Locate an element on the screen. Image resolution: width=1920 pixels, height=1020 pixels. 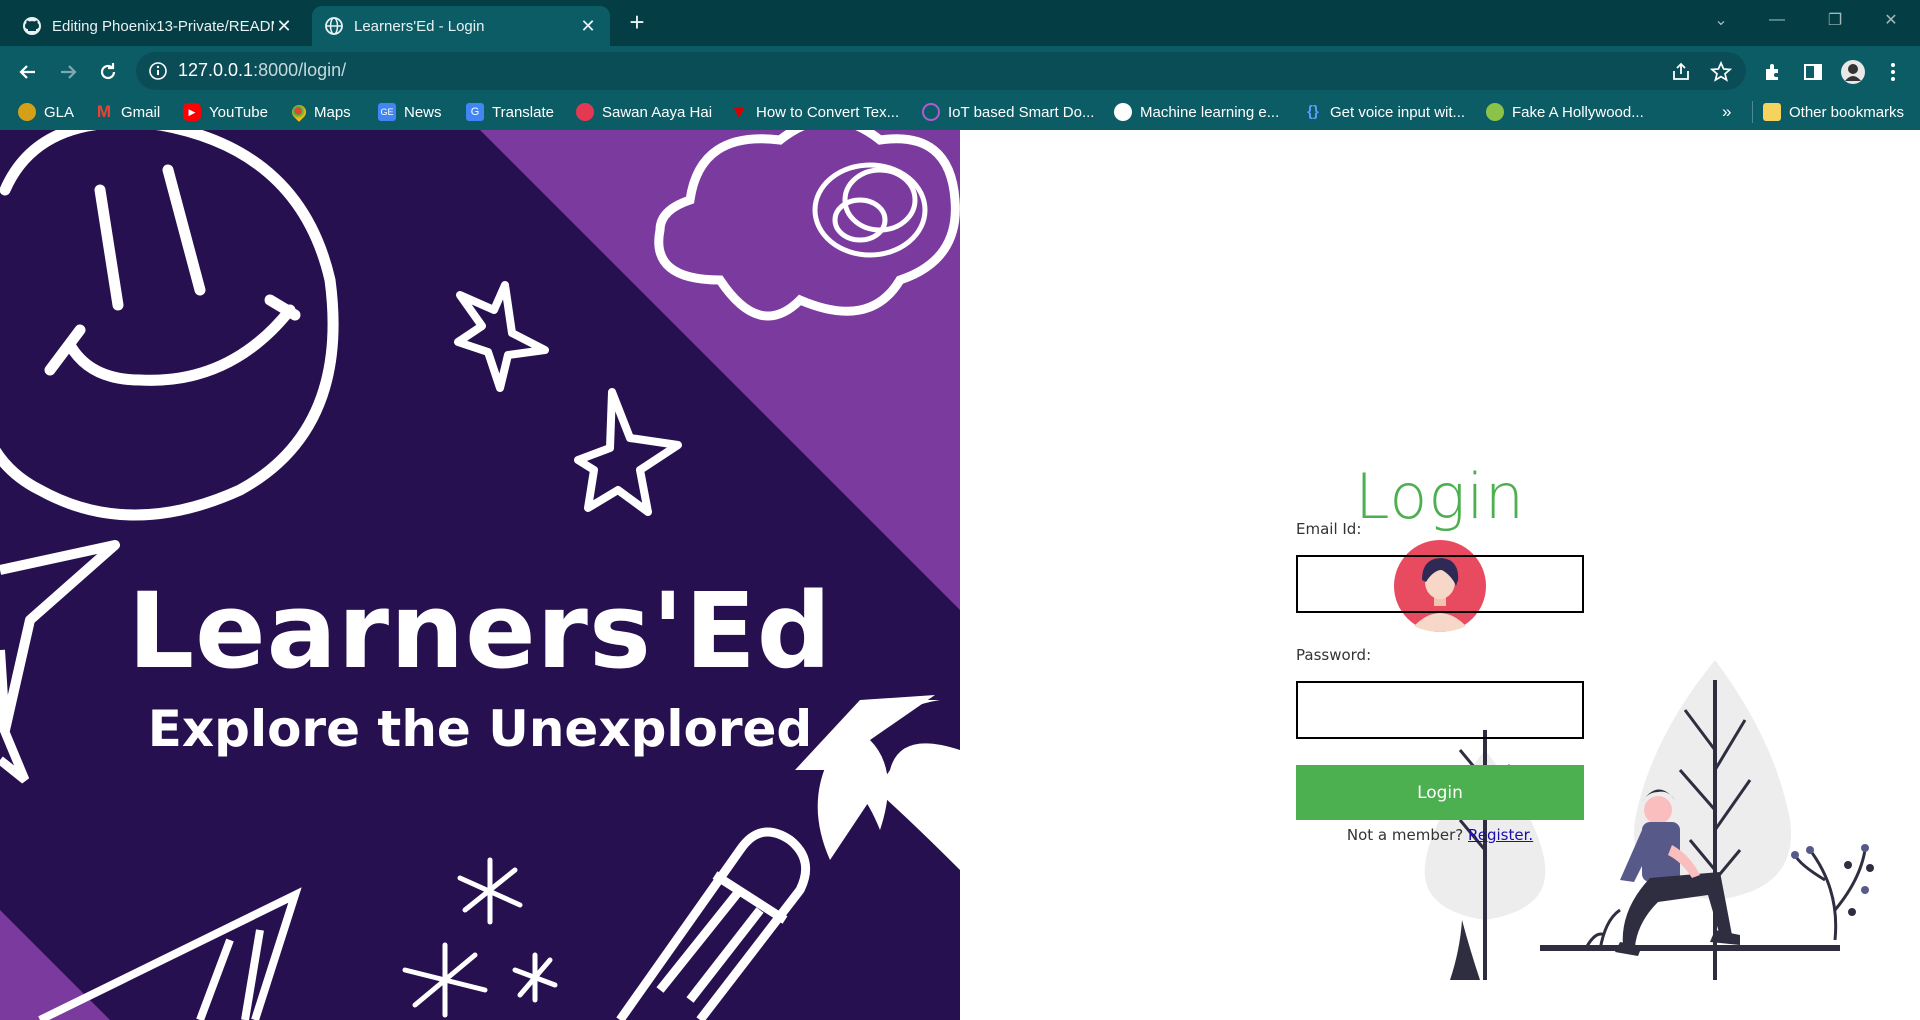
avatar is located at coordinates (1853, 72).